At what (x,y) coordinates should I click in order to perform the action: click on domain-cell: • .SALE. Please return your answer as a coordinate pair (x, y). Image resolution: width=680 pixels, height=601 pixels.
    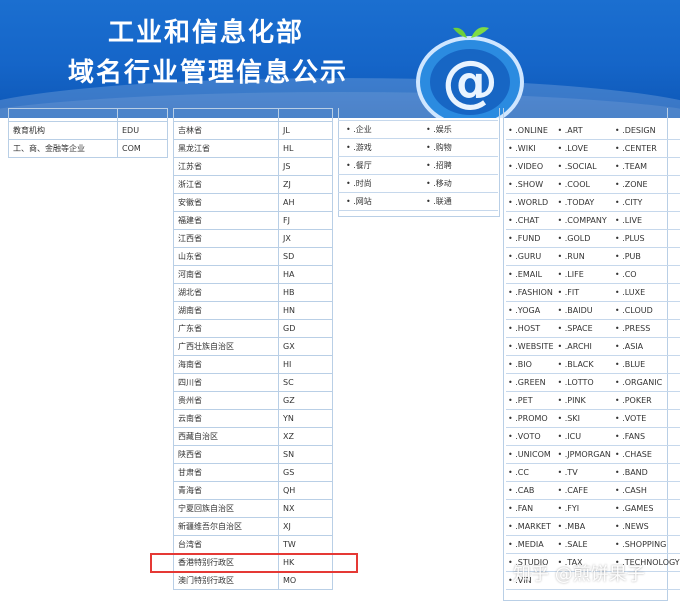
    Looking at the image, I should click on (584, 544).